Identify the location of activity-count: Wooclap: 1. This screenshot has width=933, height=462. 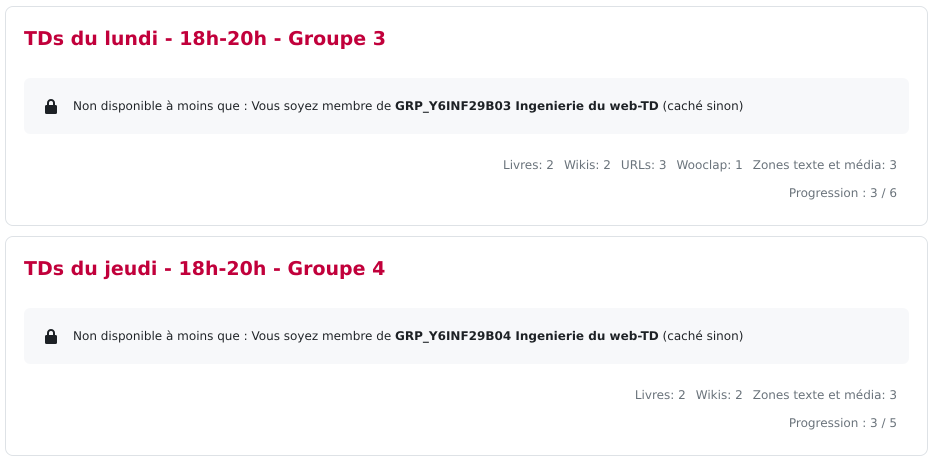
(709, 165).